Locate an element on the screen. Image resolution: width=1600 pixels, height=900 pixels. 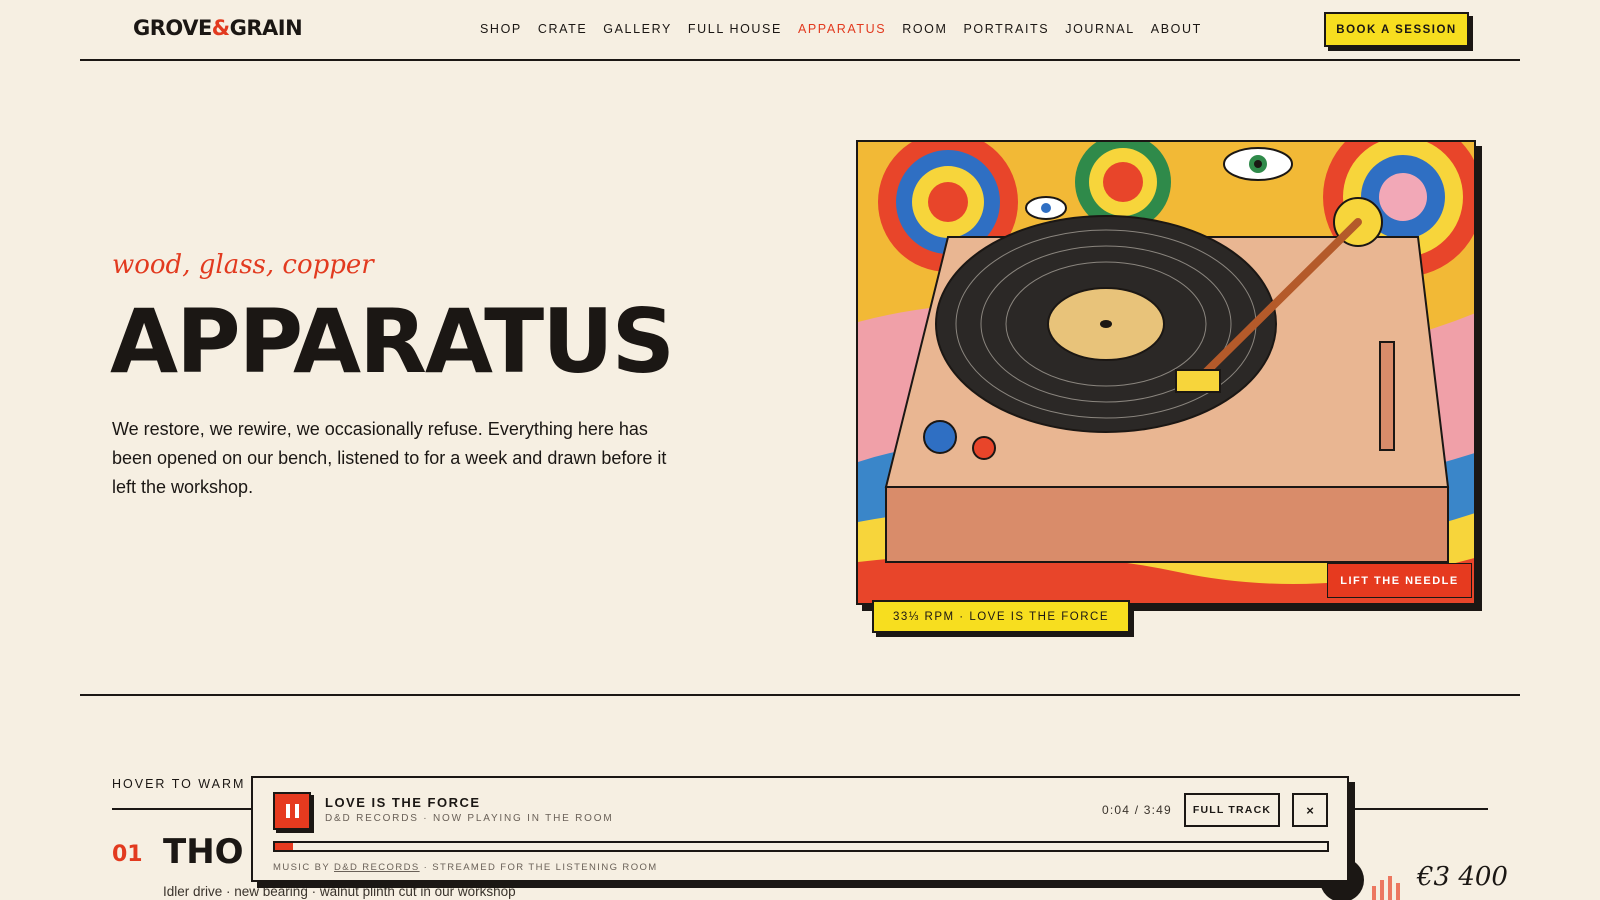
nav-apparatus: APPARATUS is located at coordinates (842, 29).